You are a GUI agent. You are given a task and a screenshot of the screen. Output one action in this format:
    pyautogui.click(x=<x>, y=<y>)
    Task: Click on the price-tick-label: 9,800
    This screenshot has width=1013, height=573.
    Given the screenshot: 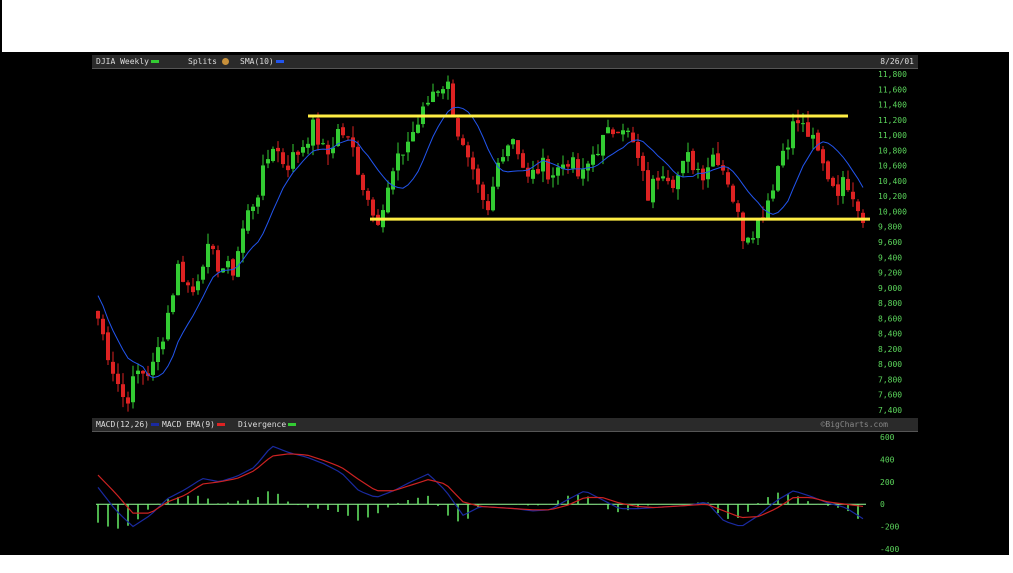 What is the action you would take?
    pyautogui.click(x=890, y=227)
    